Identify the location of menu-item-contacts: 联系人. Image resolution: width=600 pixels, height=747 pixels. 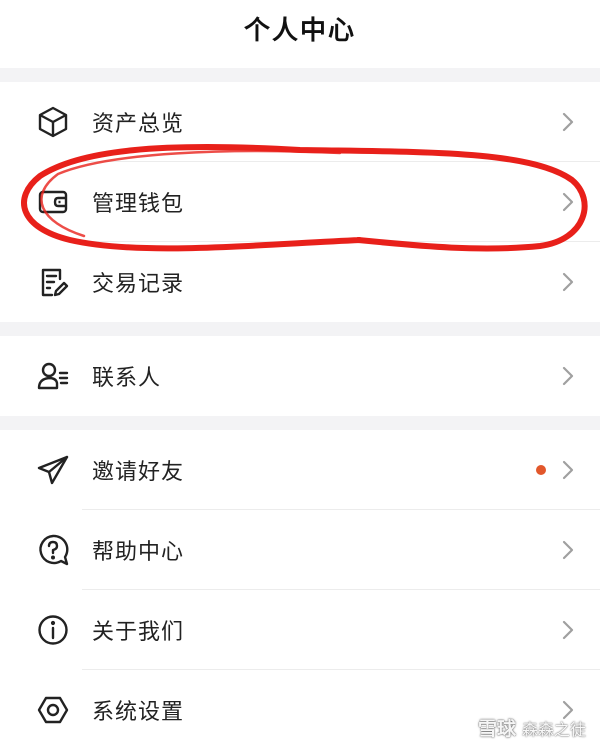
(300, 376).